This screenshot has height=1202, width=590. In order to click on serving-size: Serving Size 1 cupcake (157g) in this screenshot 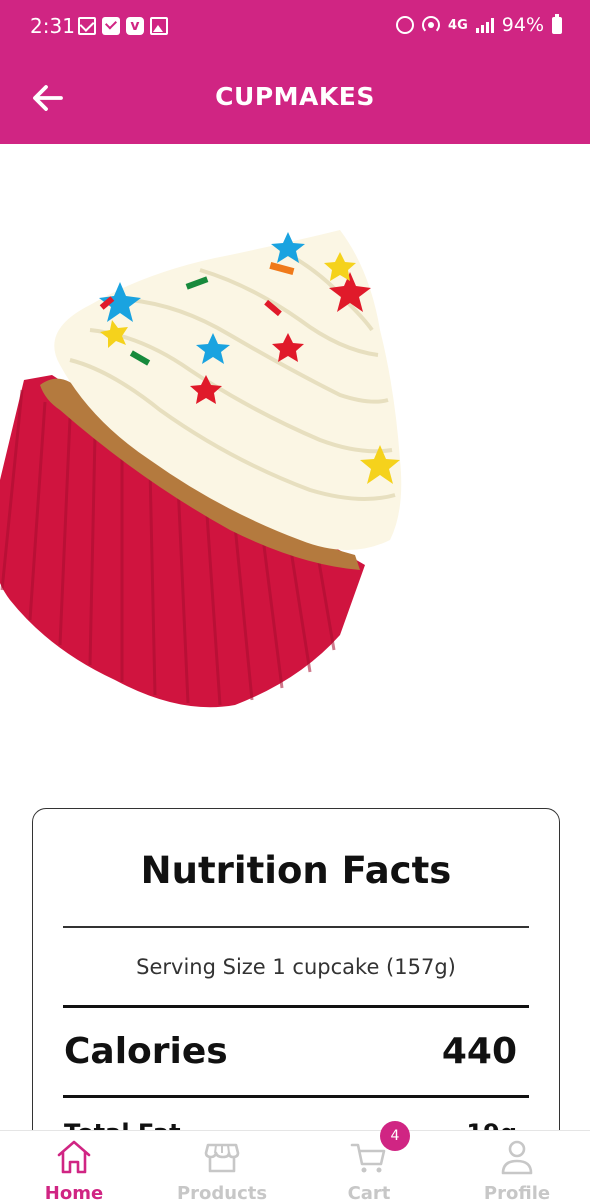, I will do `click(296, 967)`.